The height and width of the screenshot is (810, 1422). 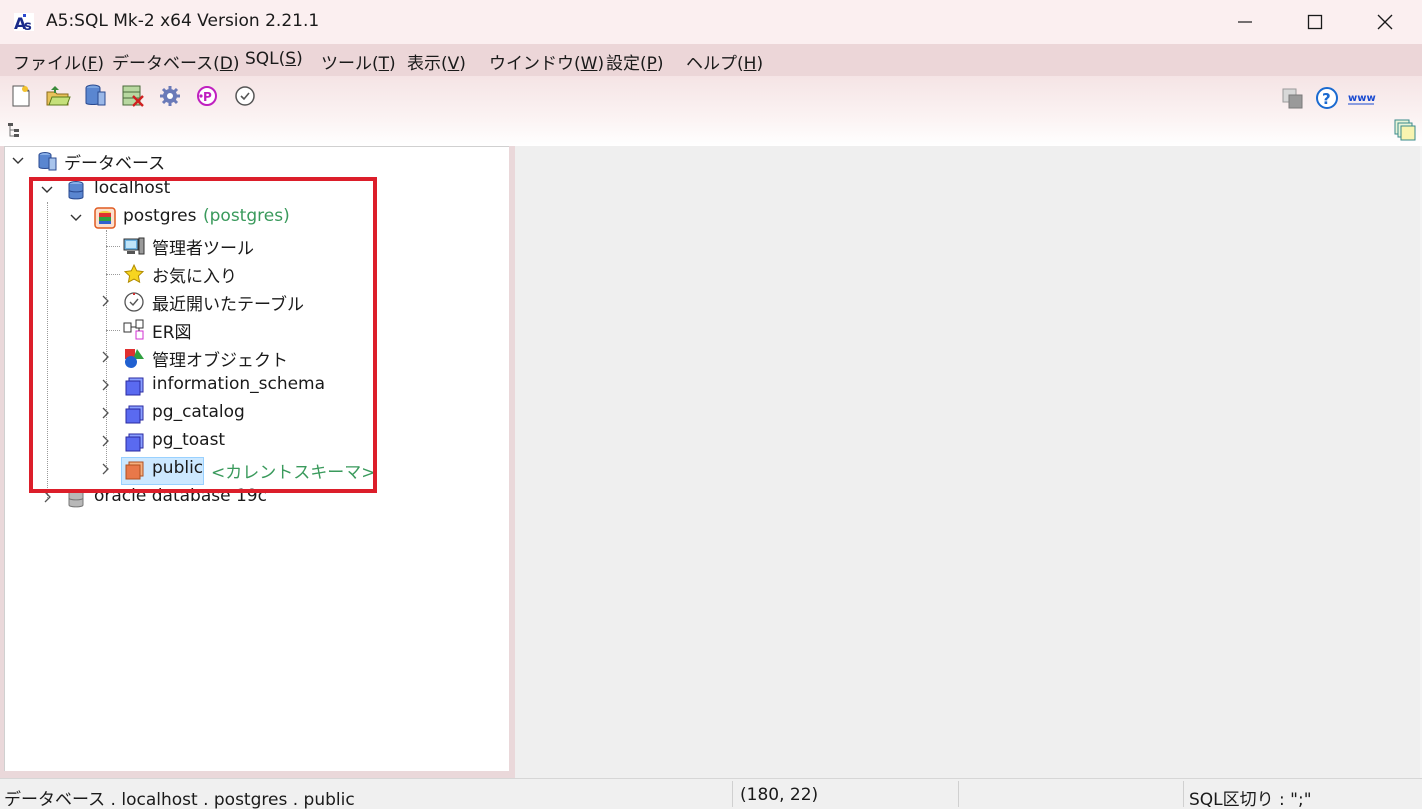 What do you see at coordinates (176, 61) in the screenshot?
I see `menu-database: データベース(D)` at bounding box center [176, 61].